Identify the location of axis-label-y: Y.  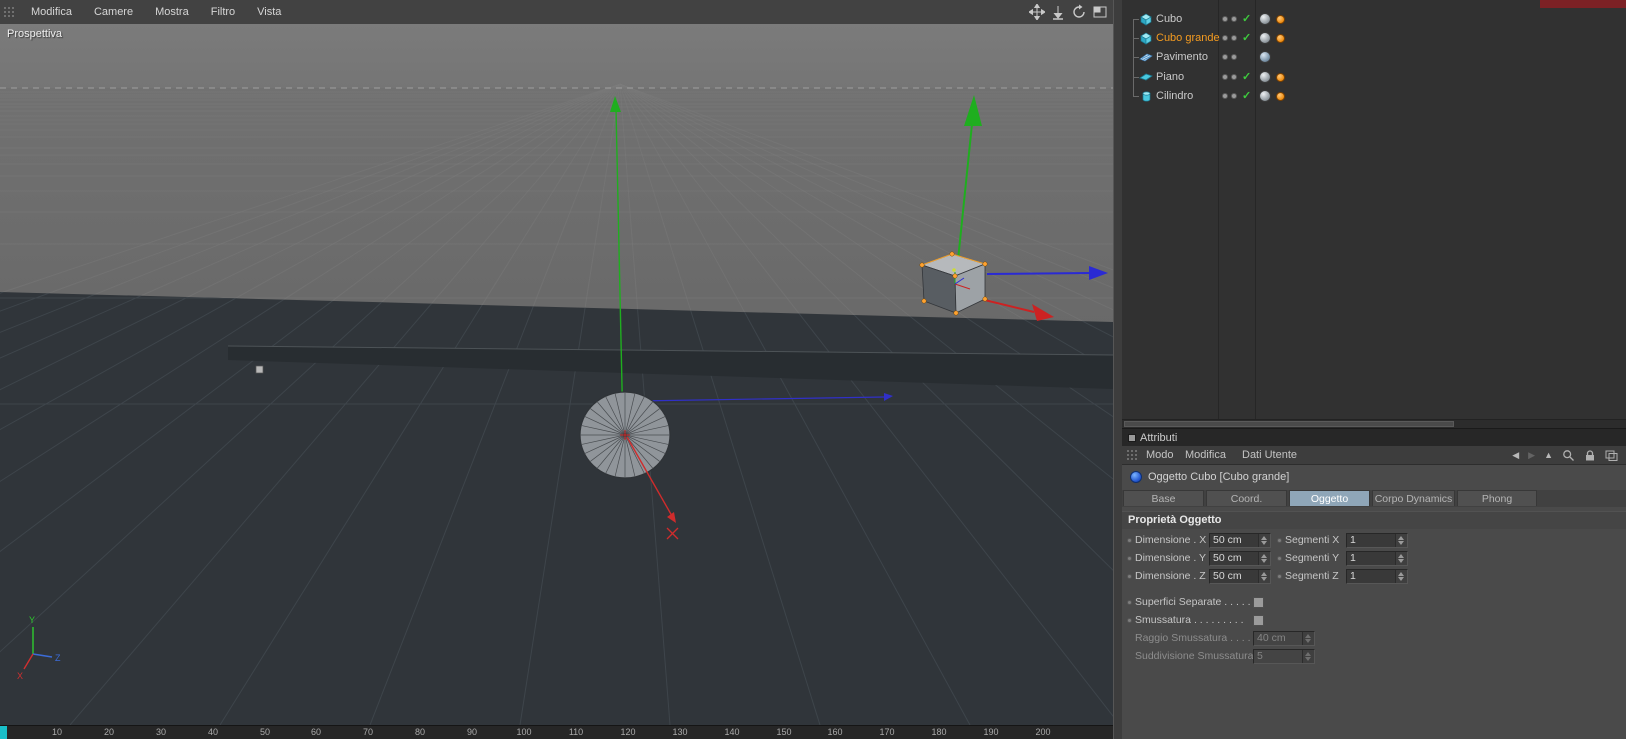
(32, 620).